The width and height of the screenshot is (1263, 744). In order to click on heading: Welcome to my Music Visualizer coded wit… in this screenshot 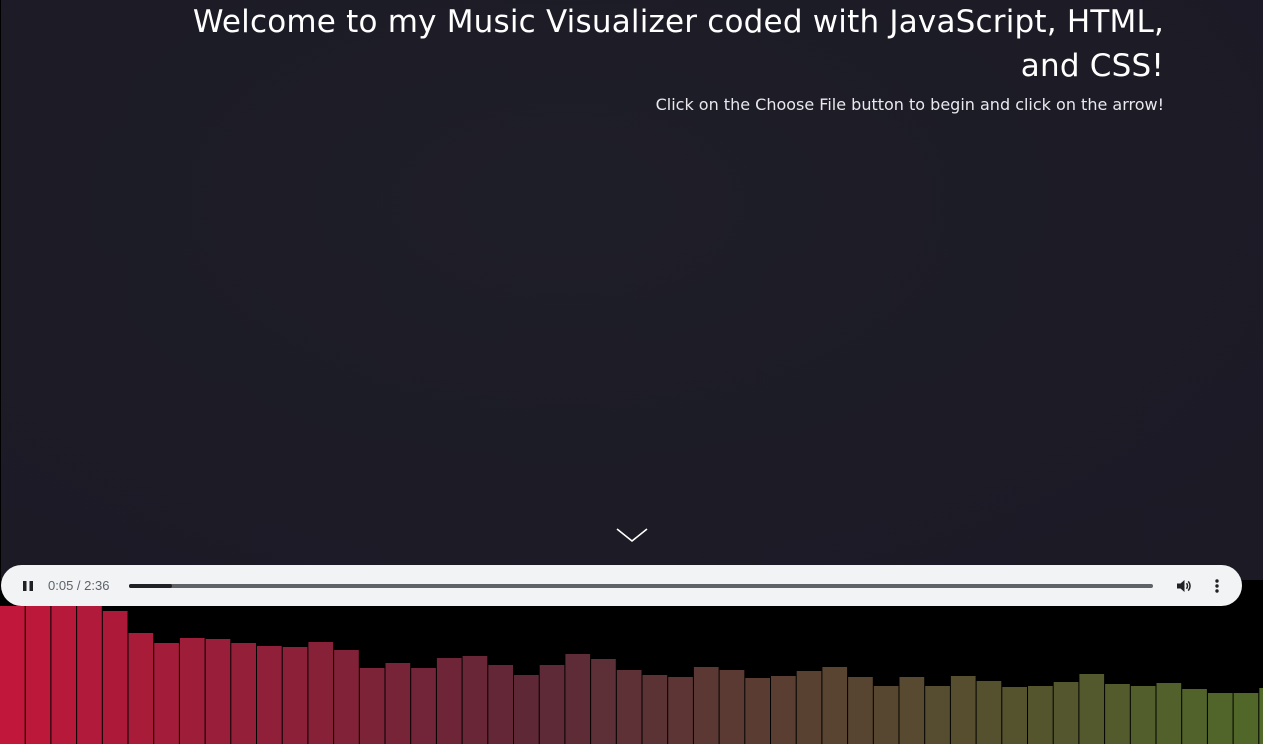, I will do `click(664, 58)`.